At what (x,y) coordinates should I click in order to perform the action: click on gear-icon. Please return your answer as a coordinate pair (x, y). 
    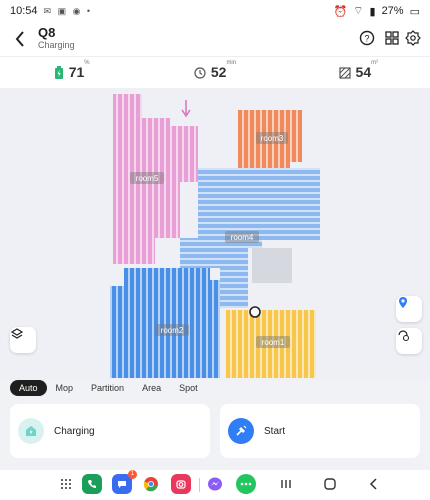
    Looking at the image, I should click on (413, 38).